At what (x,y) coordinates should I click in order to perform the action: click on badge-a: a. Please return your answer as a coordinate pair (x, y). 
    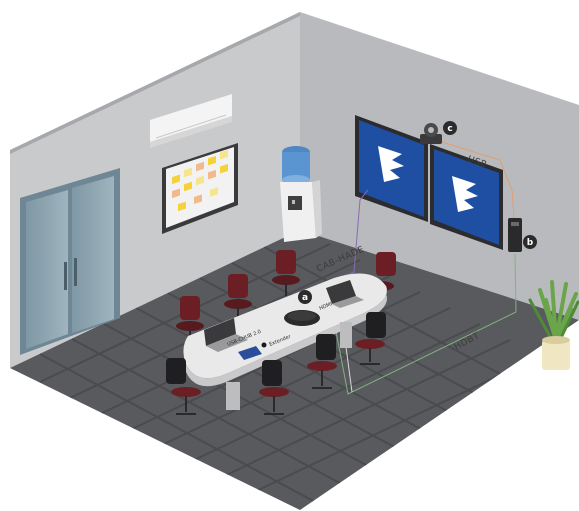
    Looking at the image, I should click on (305, 297).